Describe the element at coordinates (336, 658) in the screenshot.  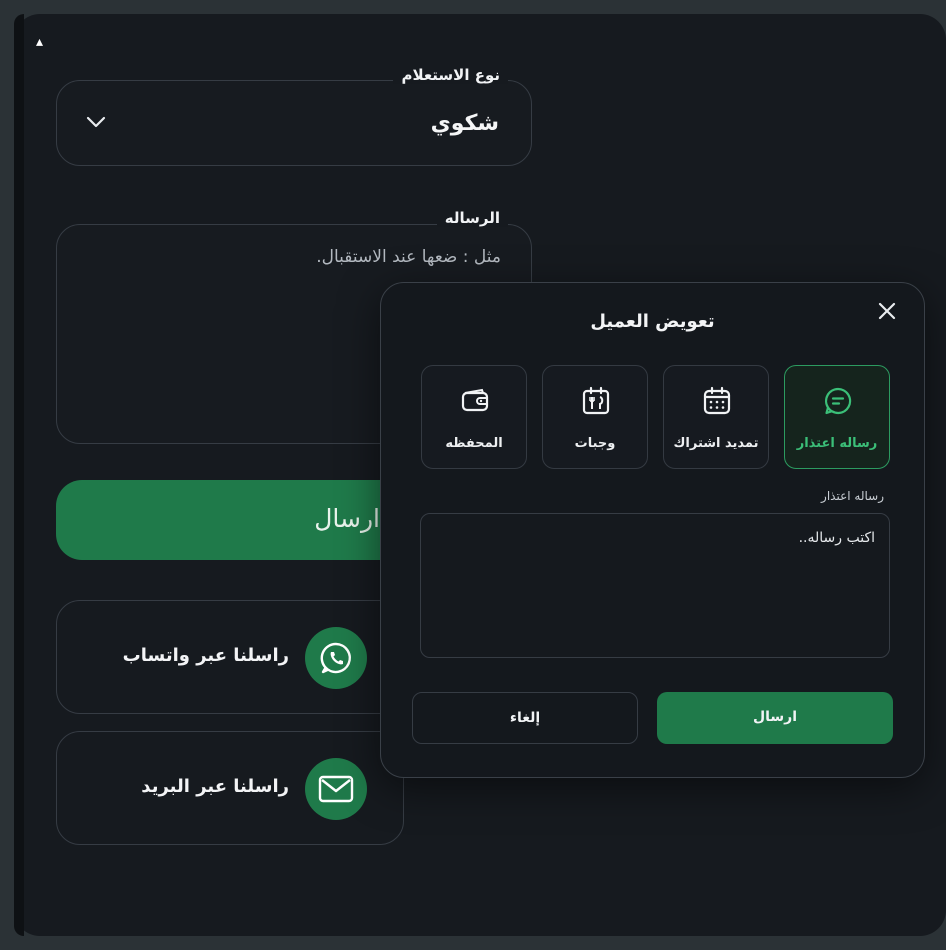
I see `whatsapp-icon` at that location.